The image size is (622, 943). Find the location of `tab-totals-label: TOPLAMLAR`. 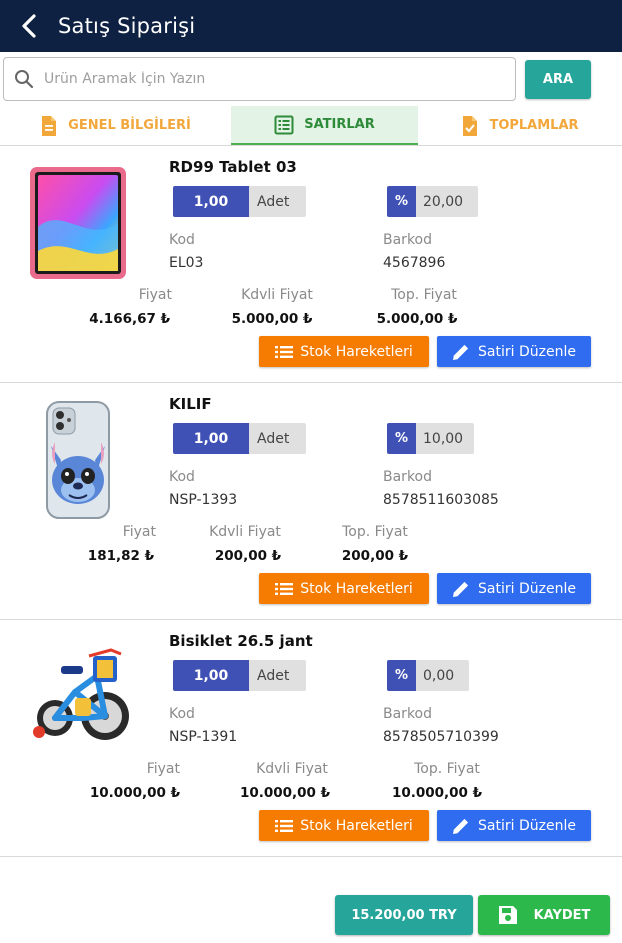

tab-totals-label: TOPLAMLAR is located at coordinates (534, 125).